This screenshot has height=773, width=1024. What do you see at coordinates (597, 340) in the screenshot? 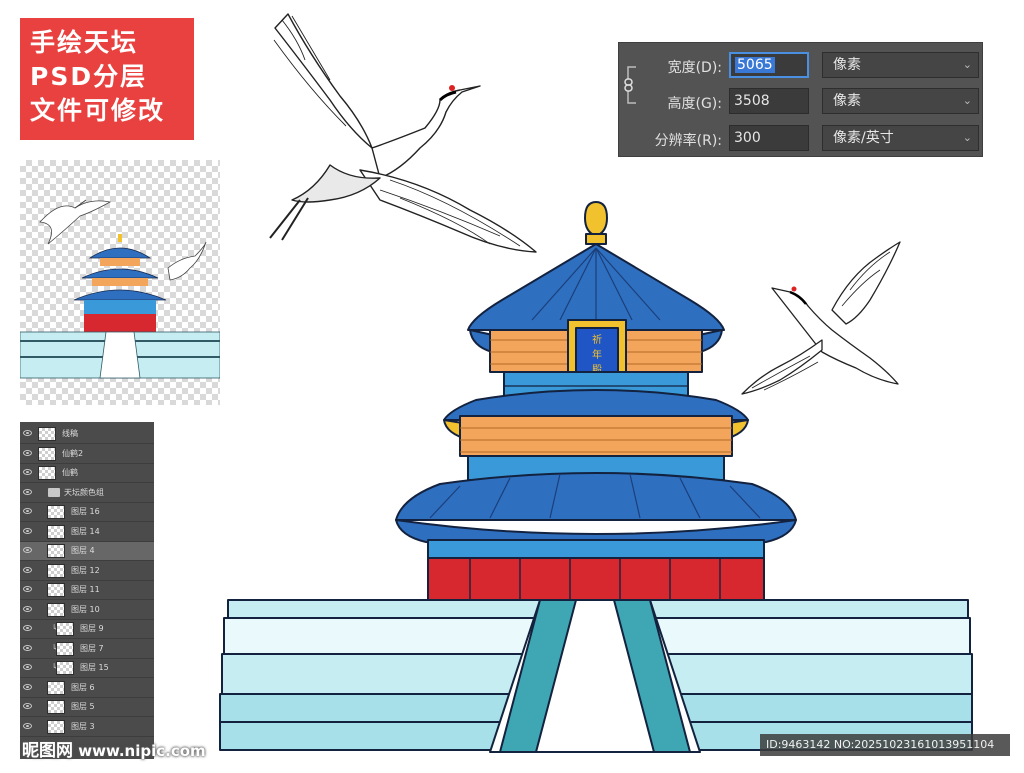
I see `temple-plaque-char-1: 祈` at bounding box center [597, 340].